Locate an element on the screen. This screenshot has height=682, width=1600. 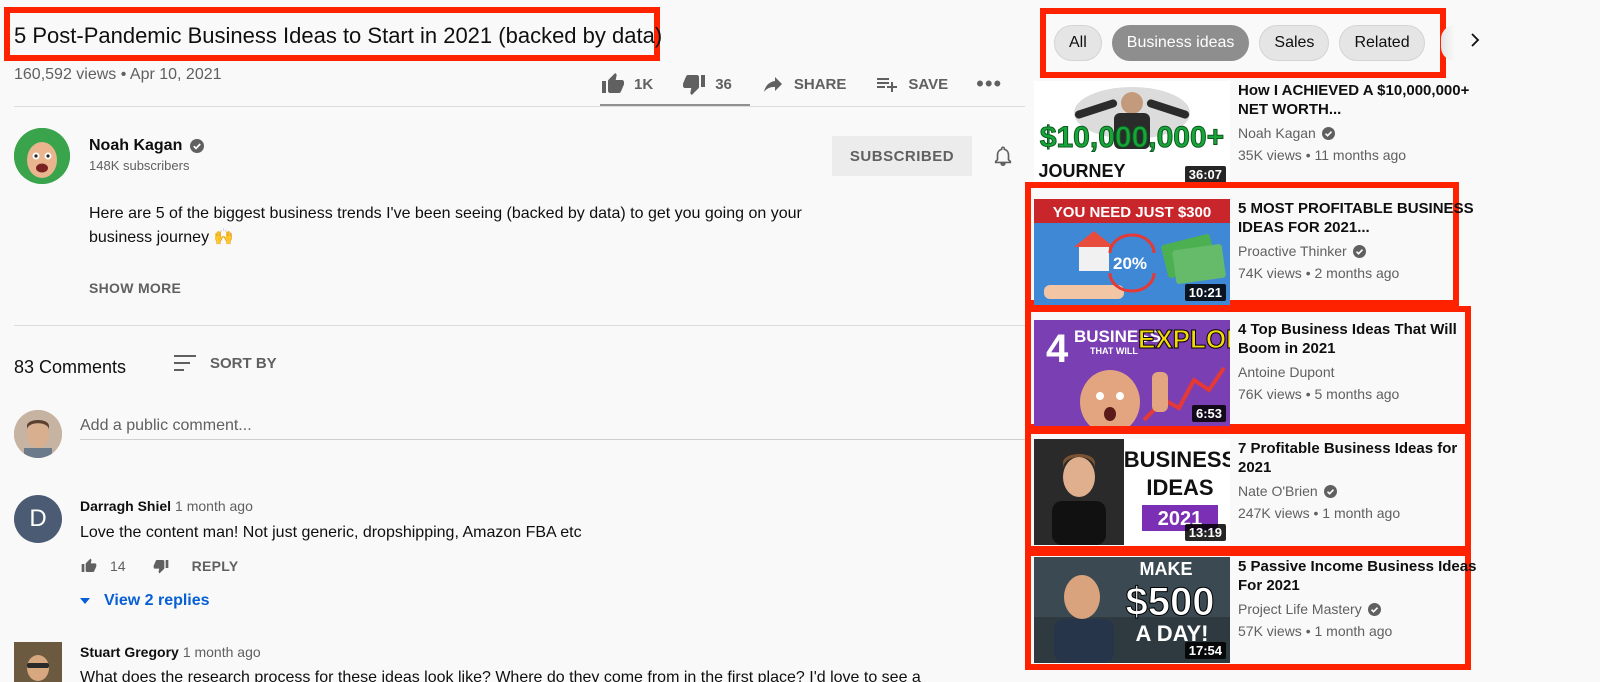
chip-related: Related is located at coordinates (1382, 43).